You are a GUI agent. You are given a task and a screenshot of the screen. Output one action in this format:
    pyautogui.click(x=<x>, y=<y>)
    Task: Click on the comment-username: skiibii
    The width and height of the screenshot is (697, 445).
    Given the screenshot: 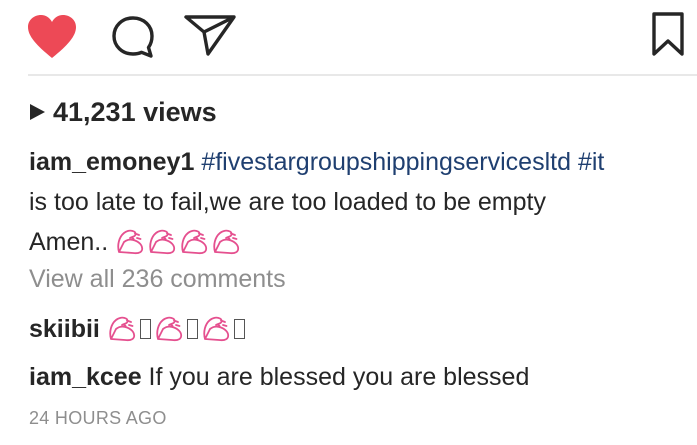 What is the action you would take?
    pyautogui.click(x=64, y=329)
    